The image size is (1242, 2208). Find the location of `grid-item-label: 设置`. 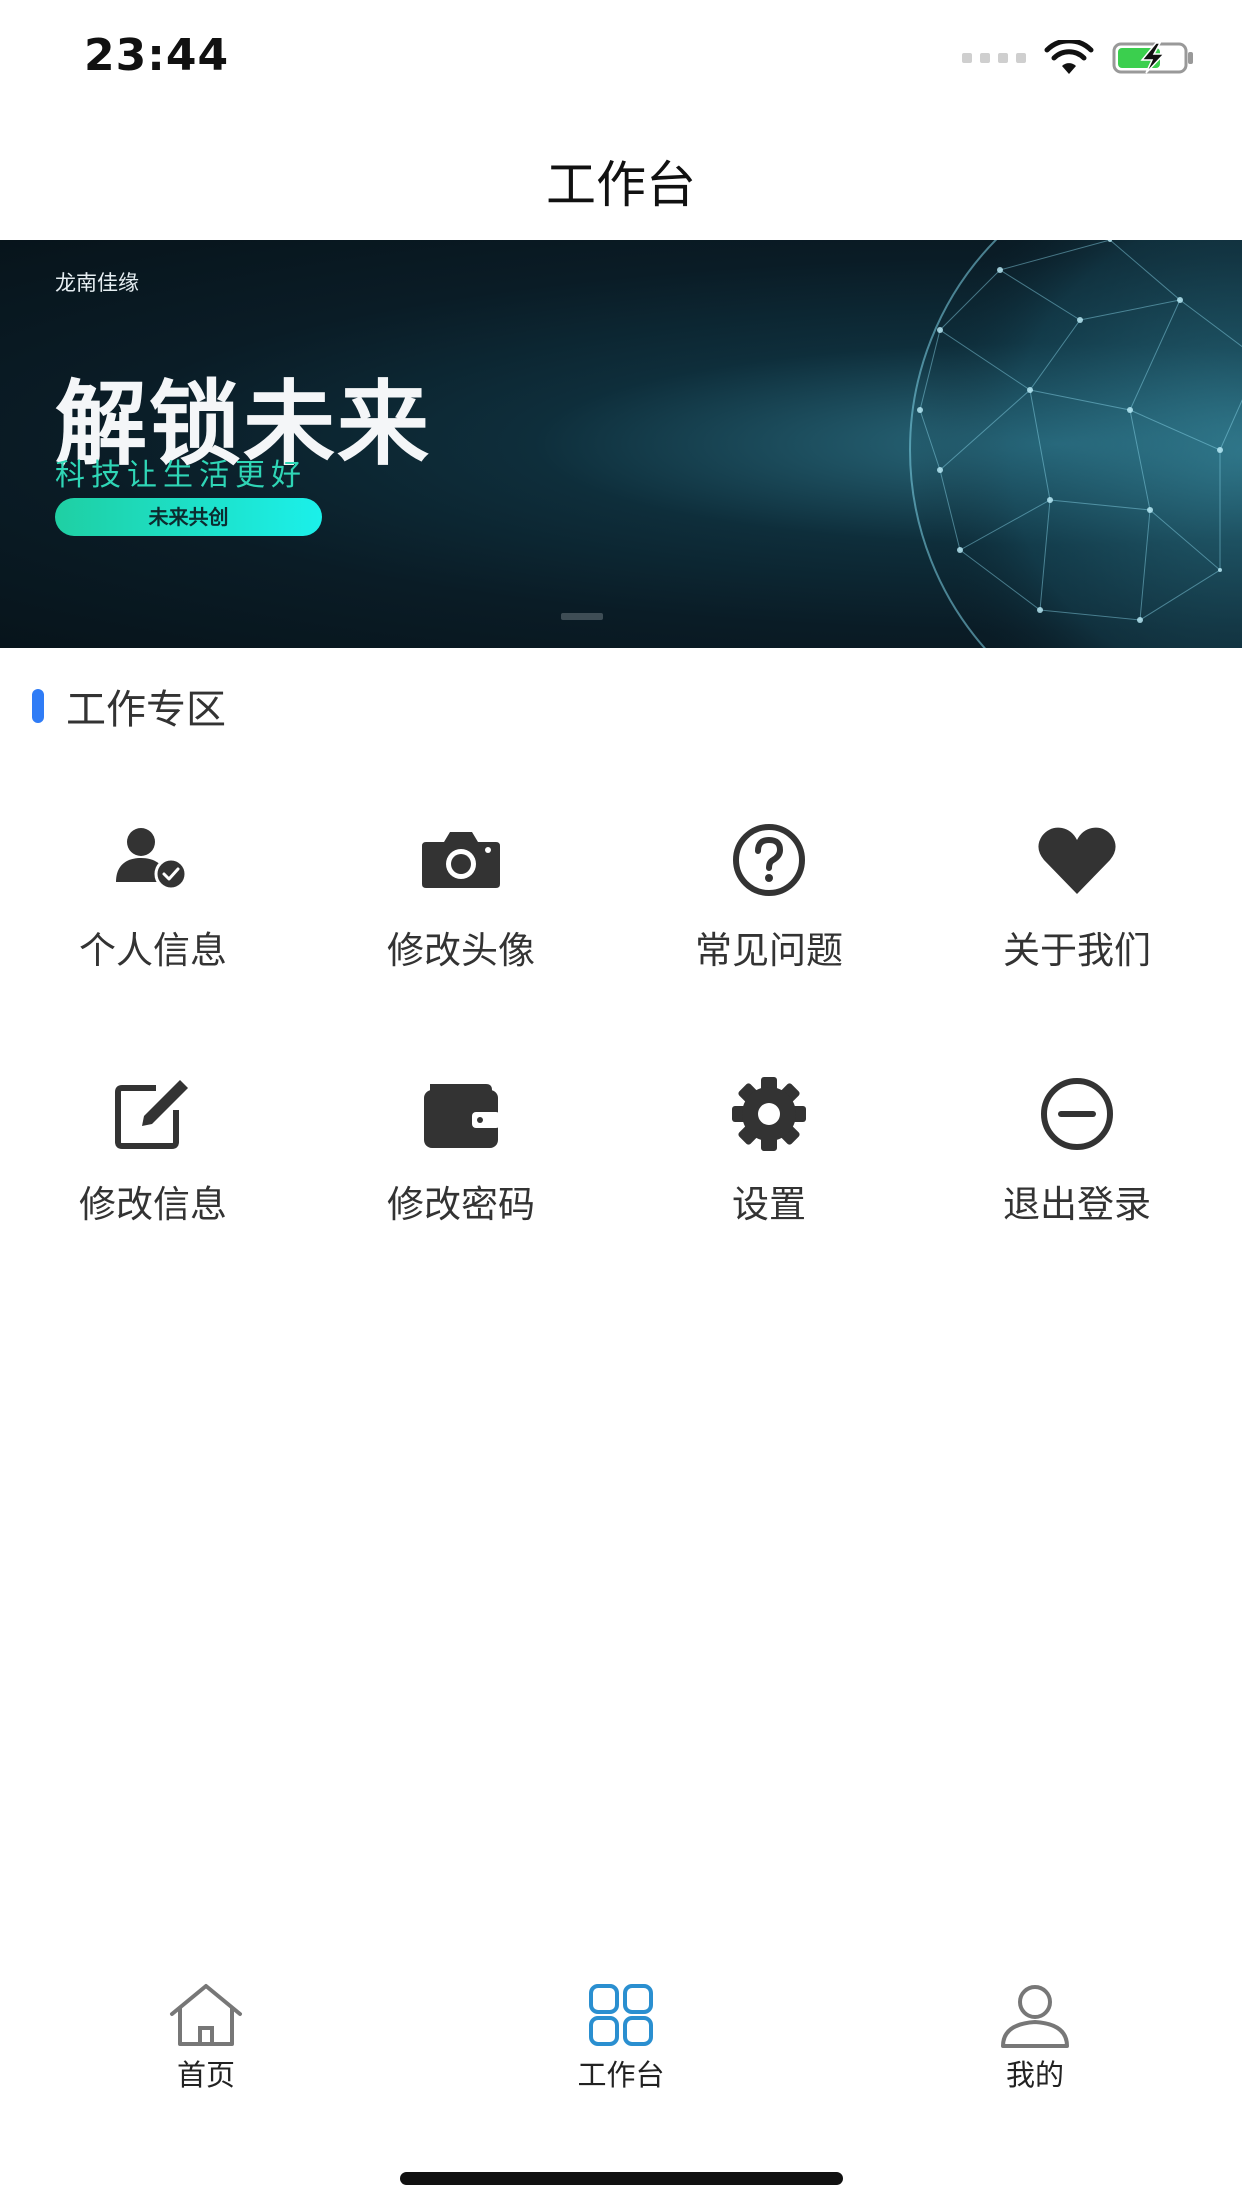

grid-item-label: 设置 is located at coordinates (769, 1204).